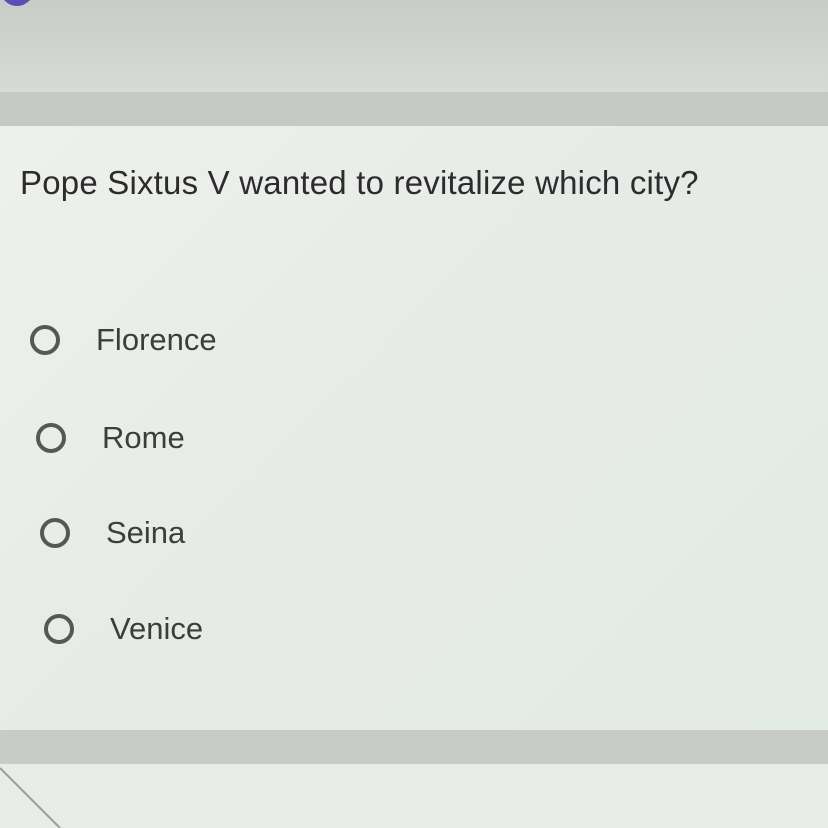 This screenshot has height=828, width=828. I want to click on section-divider, so click(414, 747).